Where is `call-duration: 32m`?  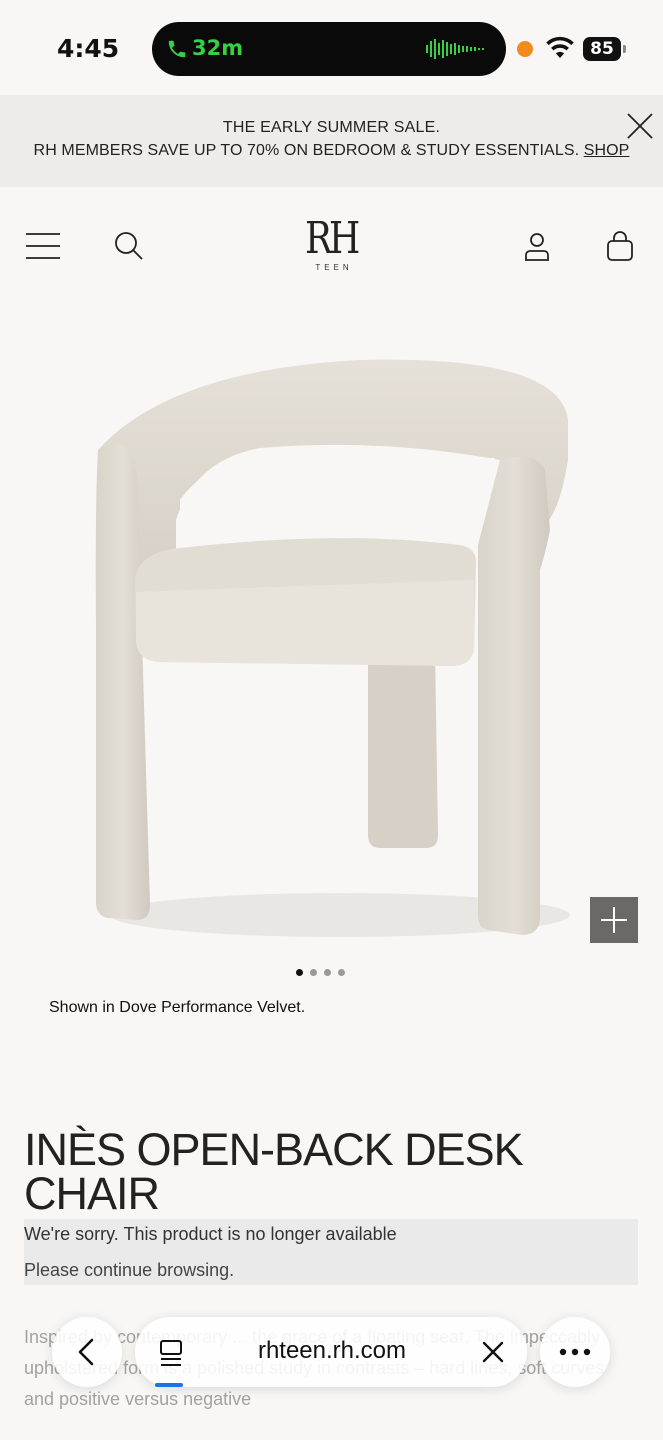
call-duration: 32m is located at coordinates (218, 48).